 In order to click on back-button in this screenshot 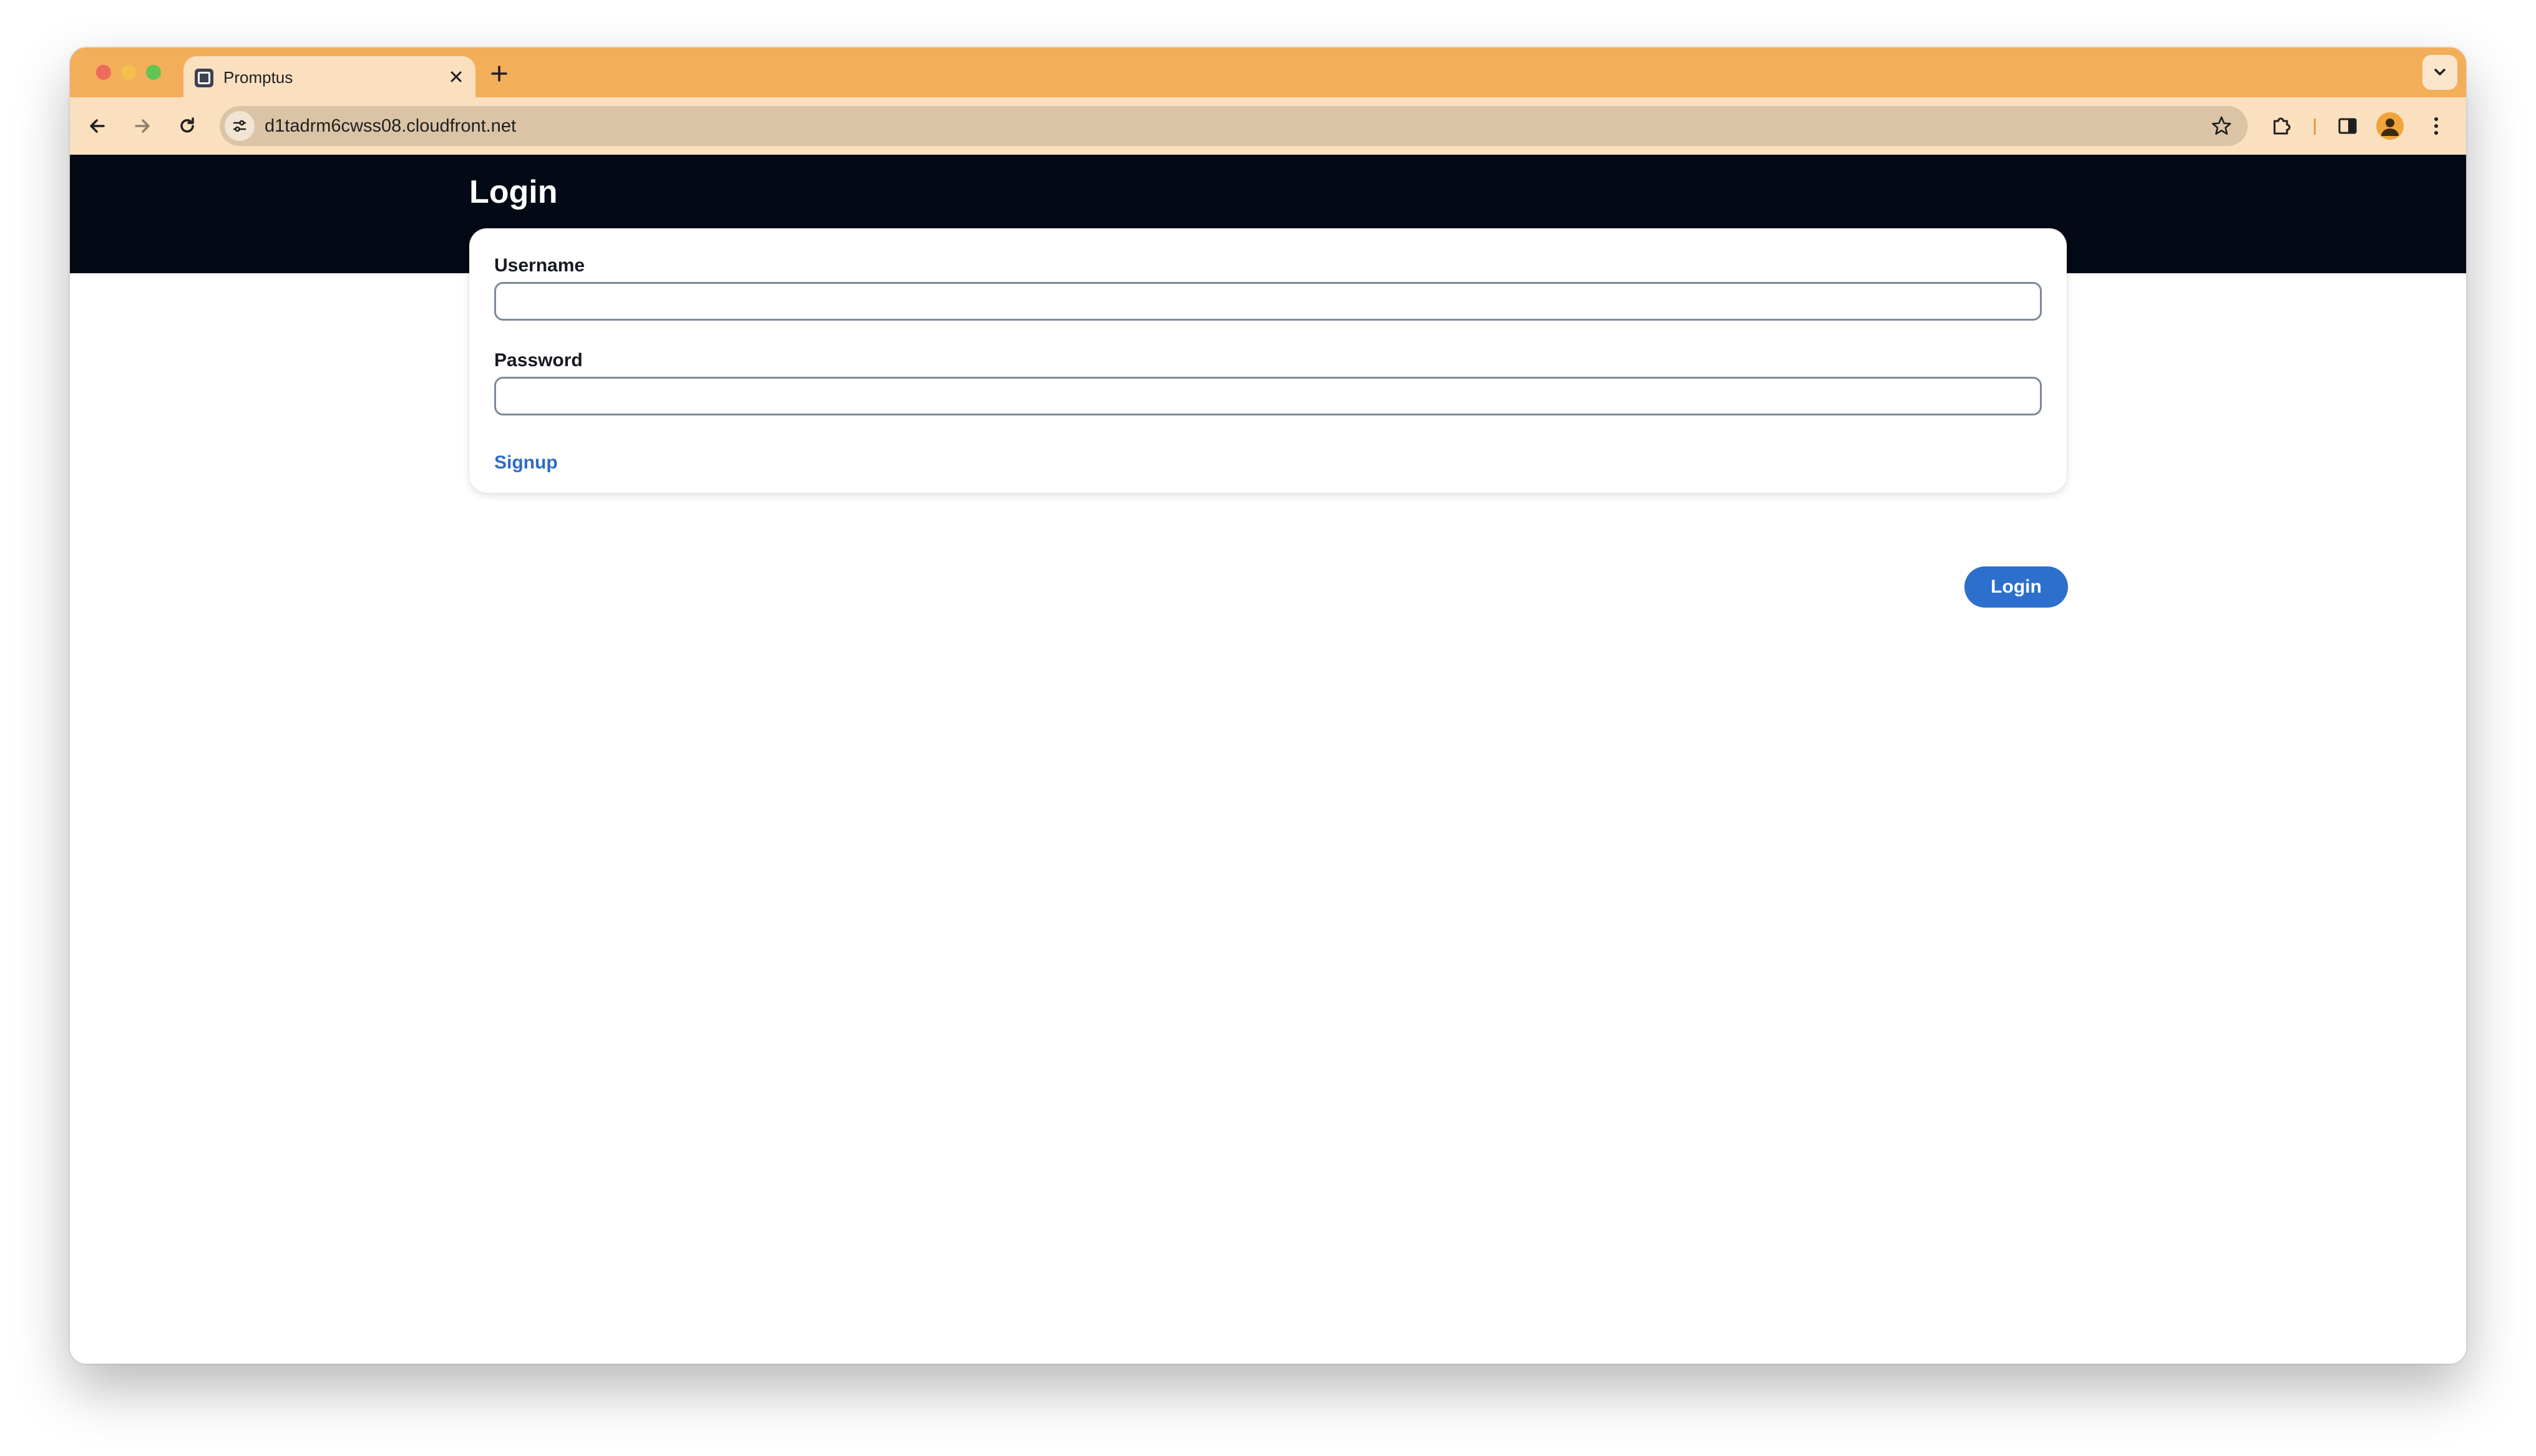, I will do `click(97, 126)`.